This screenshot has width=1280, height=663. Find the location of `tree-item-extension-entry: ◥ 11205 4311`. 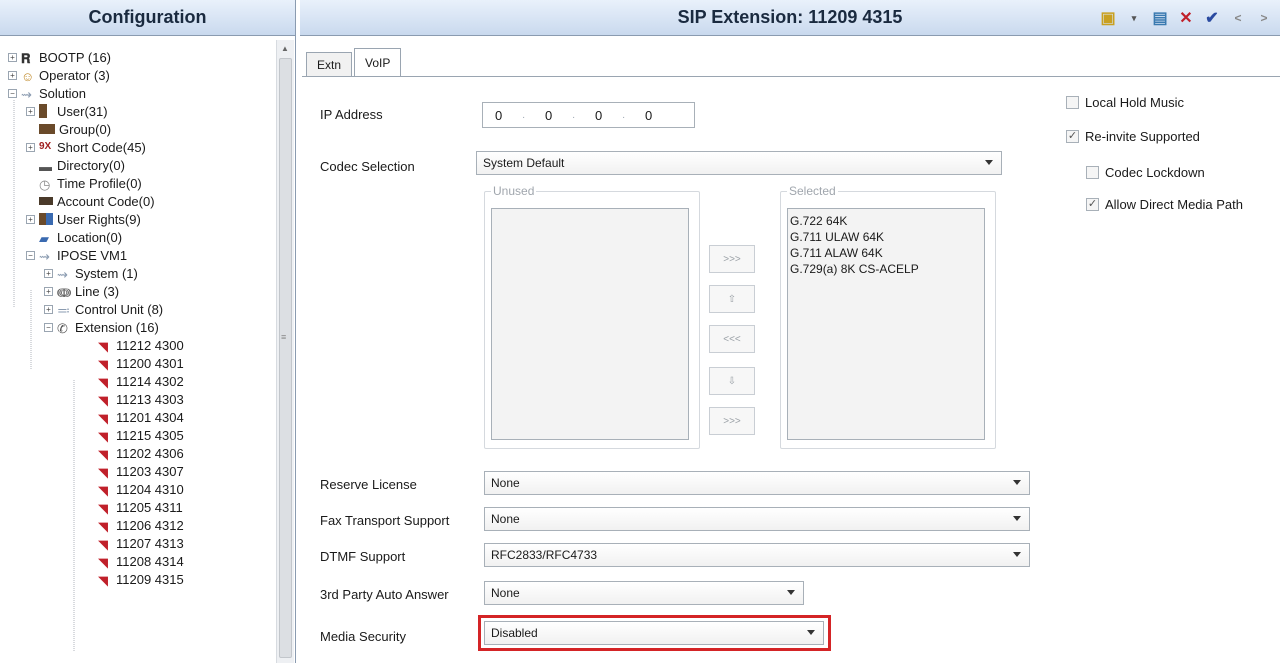

tree-item-extension-entry: ◥ 11205 4311 is located at coordinates (140, 507).